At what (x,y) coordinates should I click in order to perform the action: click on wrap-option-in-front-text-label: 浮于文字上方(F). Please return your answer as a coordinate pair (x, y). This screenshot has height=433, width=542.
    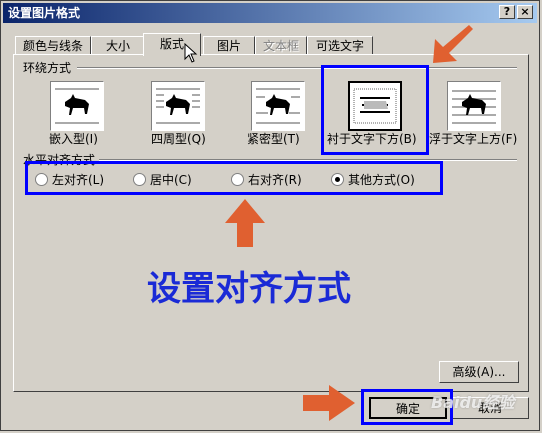
    Looking at the image, I should click on (473, 139).